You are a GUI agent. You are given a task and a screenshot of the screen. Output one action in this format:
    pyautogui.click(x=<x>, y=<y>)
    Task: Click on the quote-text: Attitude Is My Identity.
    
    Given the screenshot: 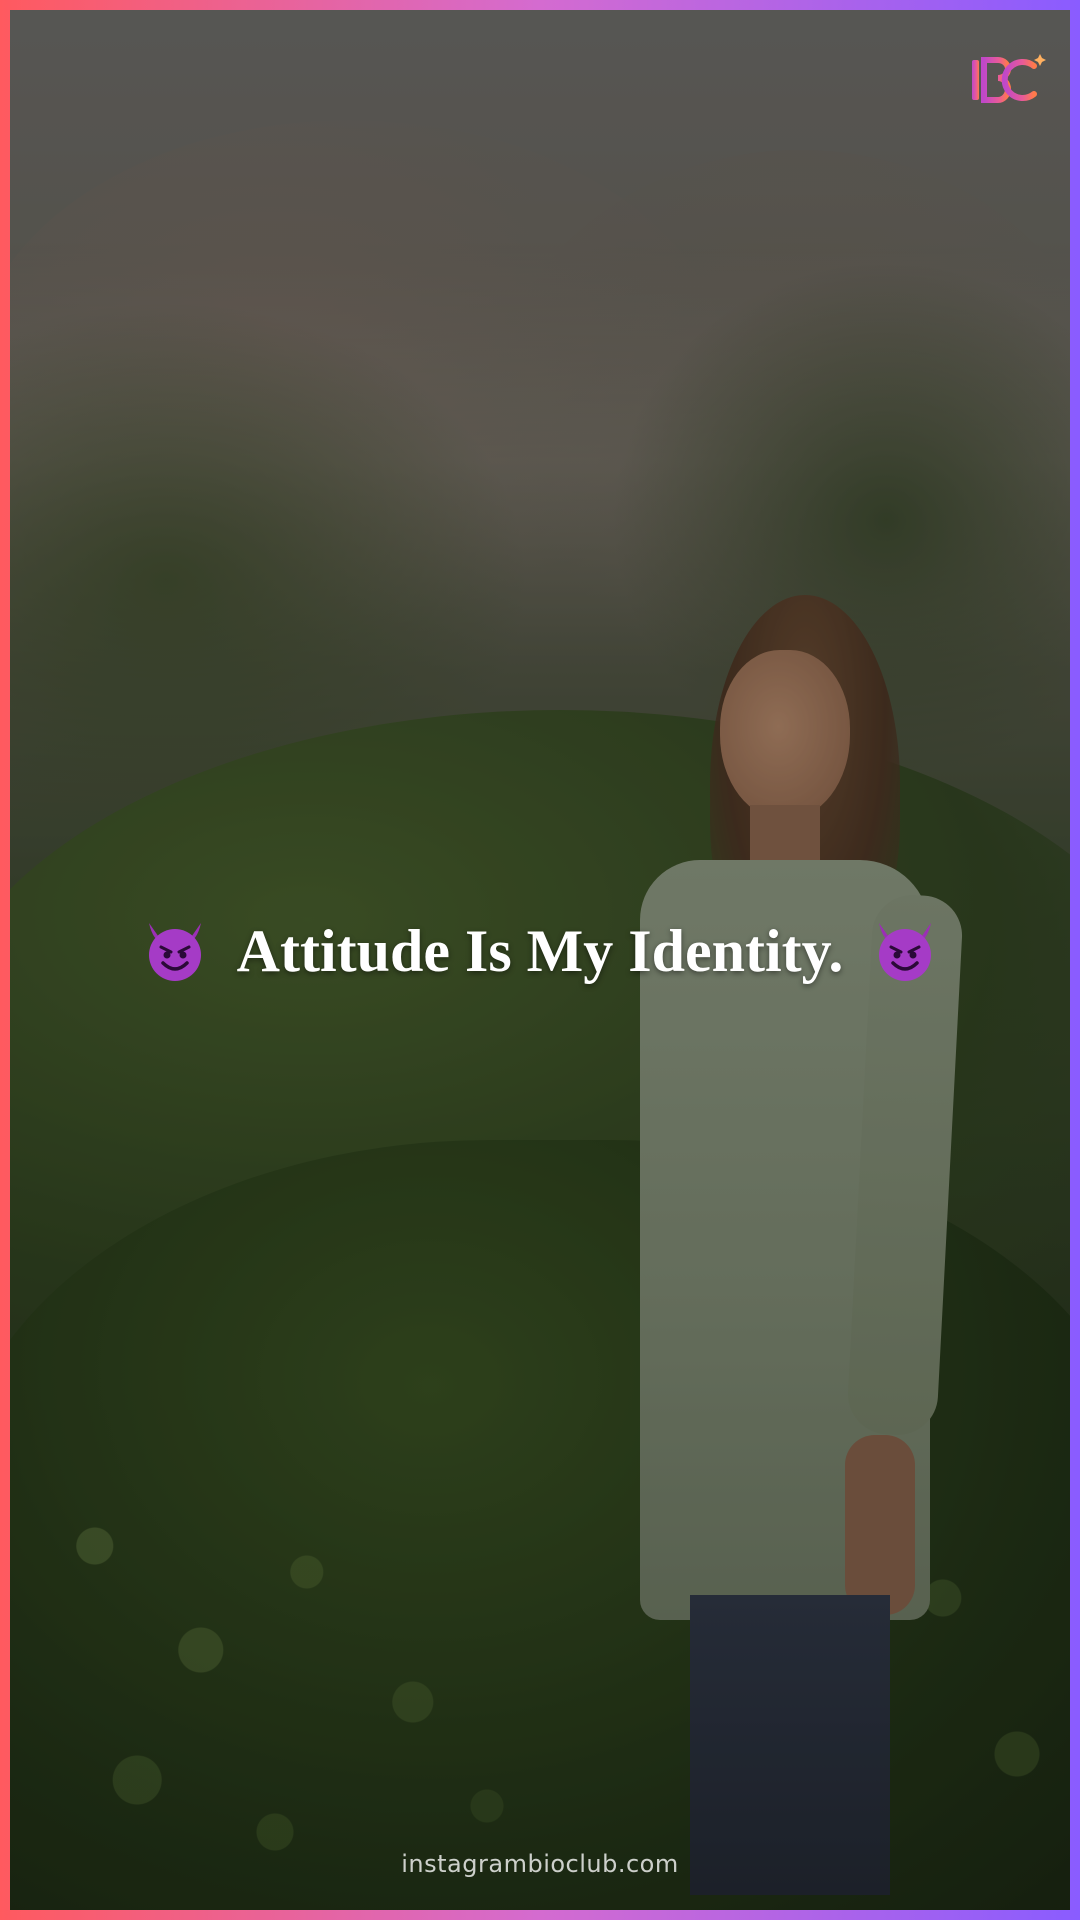 What is the action you would take?
    pyautogui.click(x=540, y=950)
    